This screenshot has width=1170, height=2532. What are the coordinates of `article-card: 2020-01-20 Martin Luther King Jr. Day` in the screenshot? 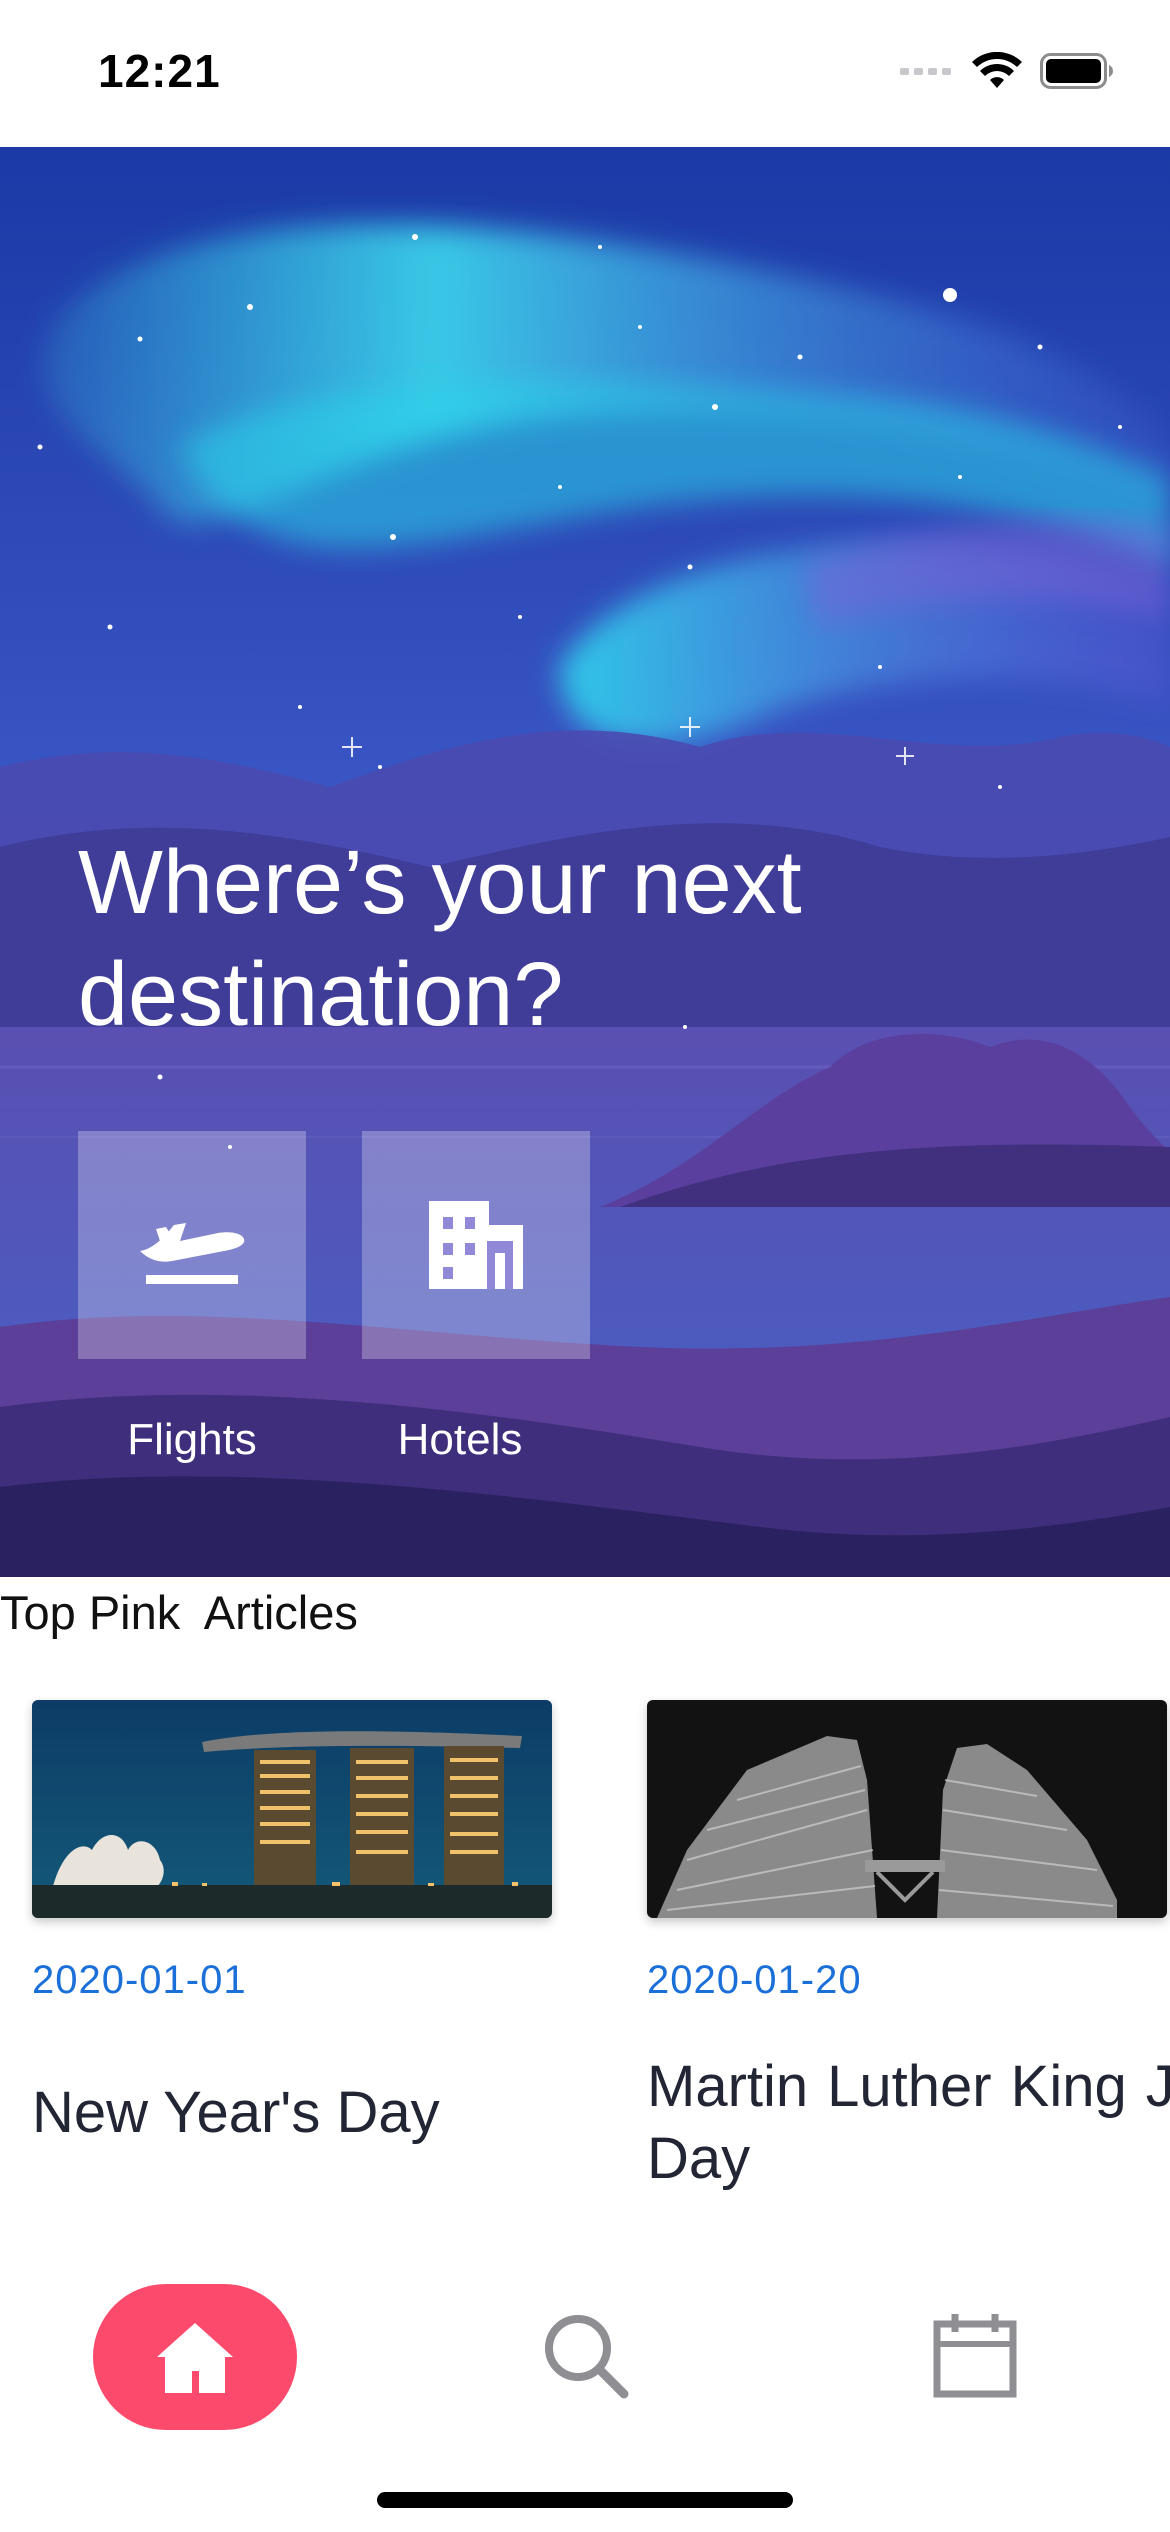 It's located at (908, 1947).